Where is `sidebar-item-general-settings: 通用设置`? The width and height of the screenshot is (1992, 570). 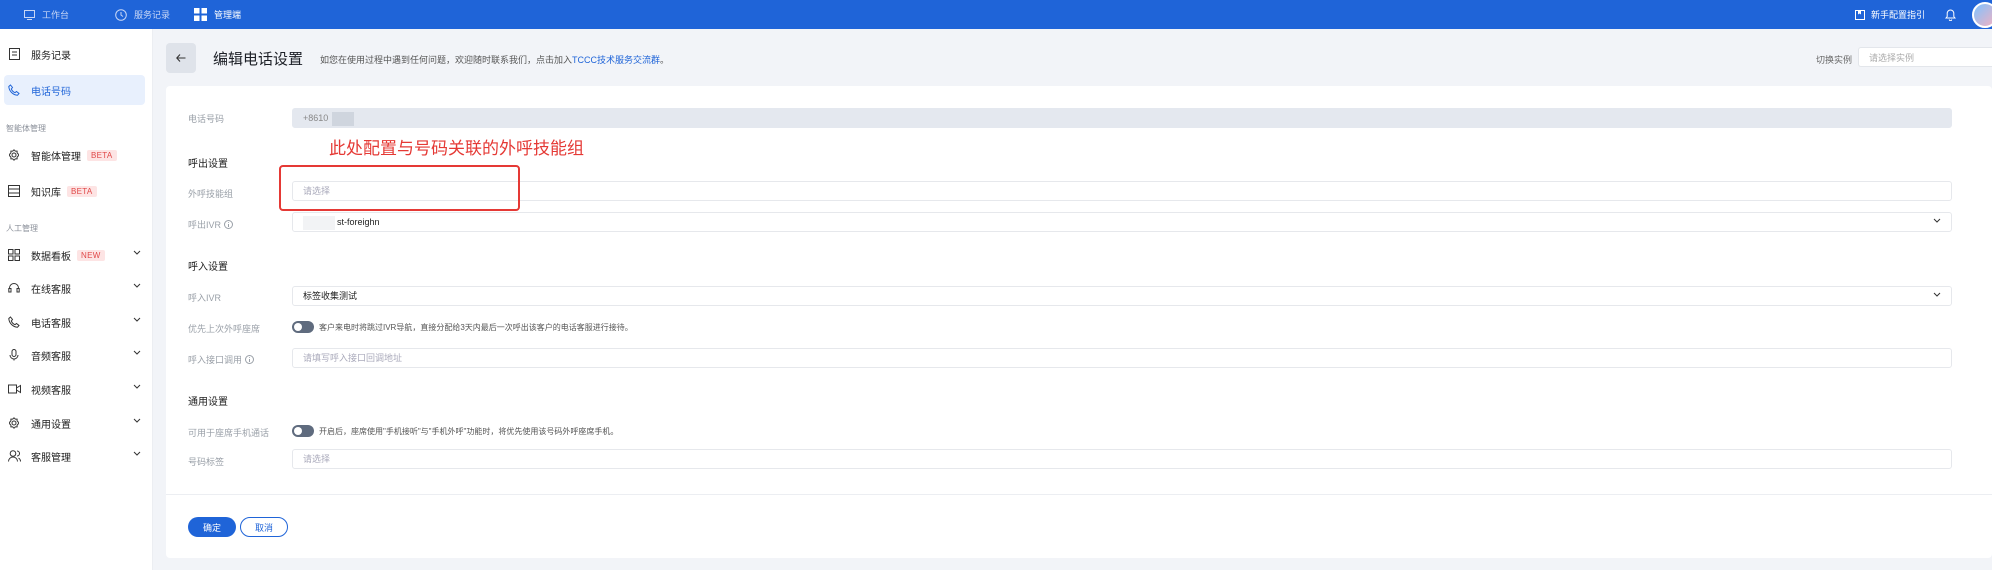
sidebar-item-general-settings: 通用设置 is located at coordinates (72, 423).